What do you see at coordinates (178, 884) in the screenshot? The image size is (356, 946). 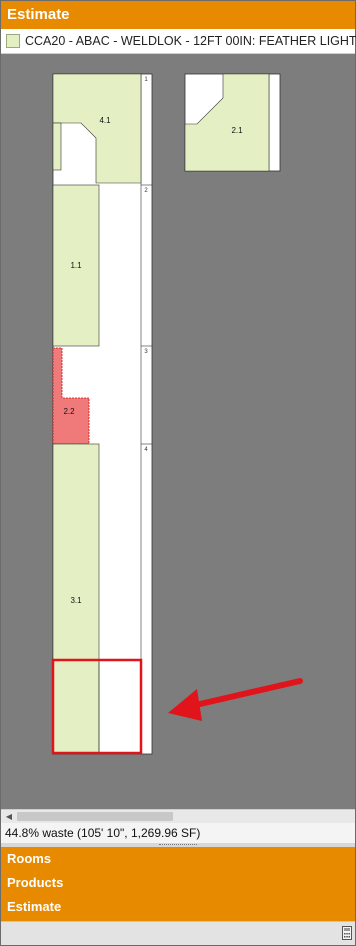 I see `nav-section: Rooms Products Estimate` at bounding box center [178, 884].